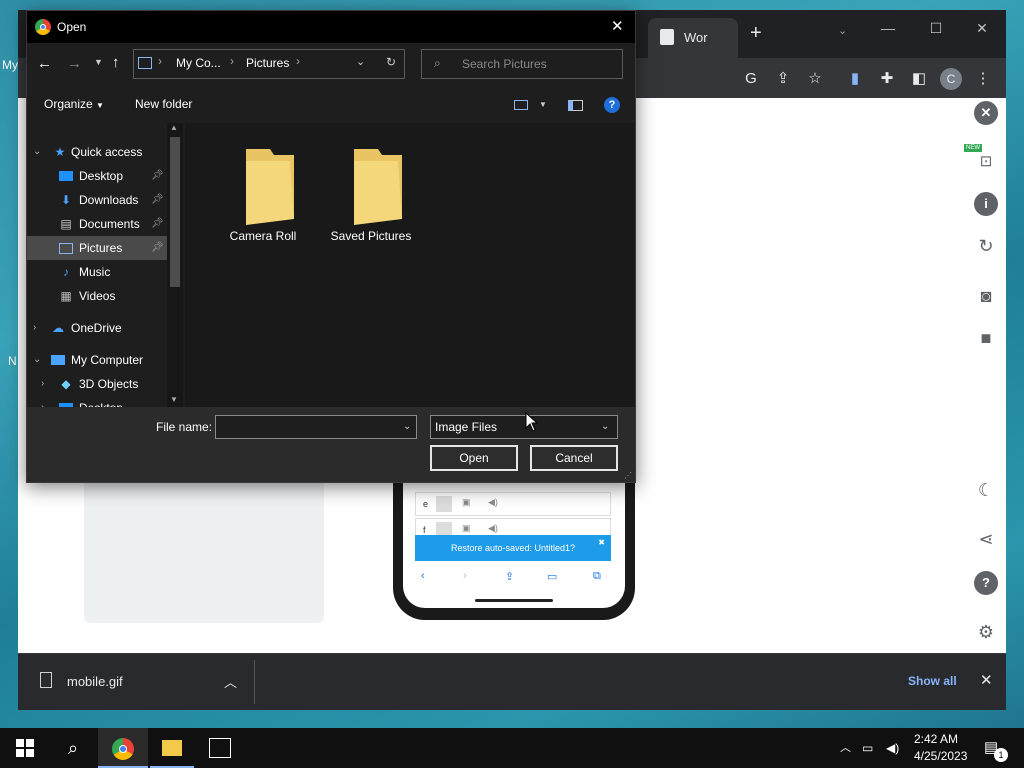 The width and height of the screenshot is (1024, 768). What do you see at coordinates (693, 38) in the screenshot?
I see `browser-tab: Wor` at bounding box center [693, 38].